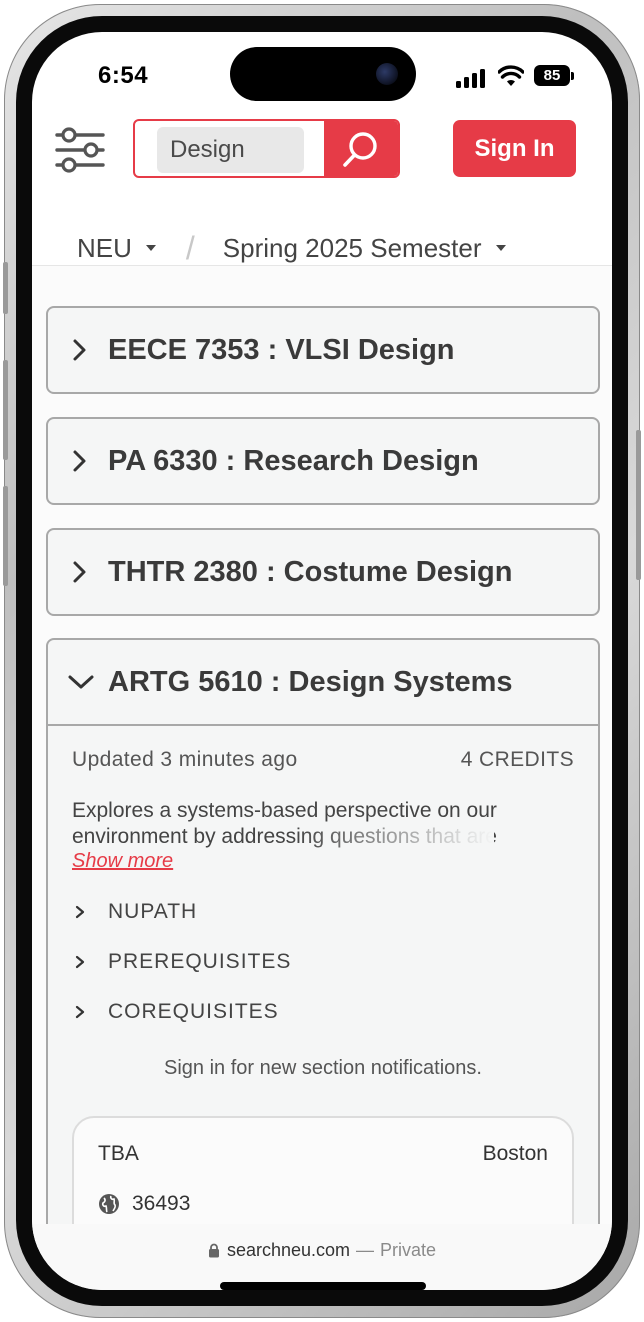 The height and width of the screenshot is (1322, 644). Describe the element at coordinates (323, 760) in the screenshot. I see `course-meta: Updated 3 minutes ago 4 CREDITS` at that location.